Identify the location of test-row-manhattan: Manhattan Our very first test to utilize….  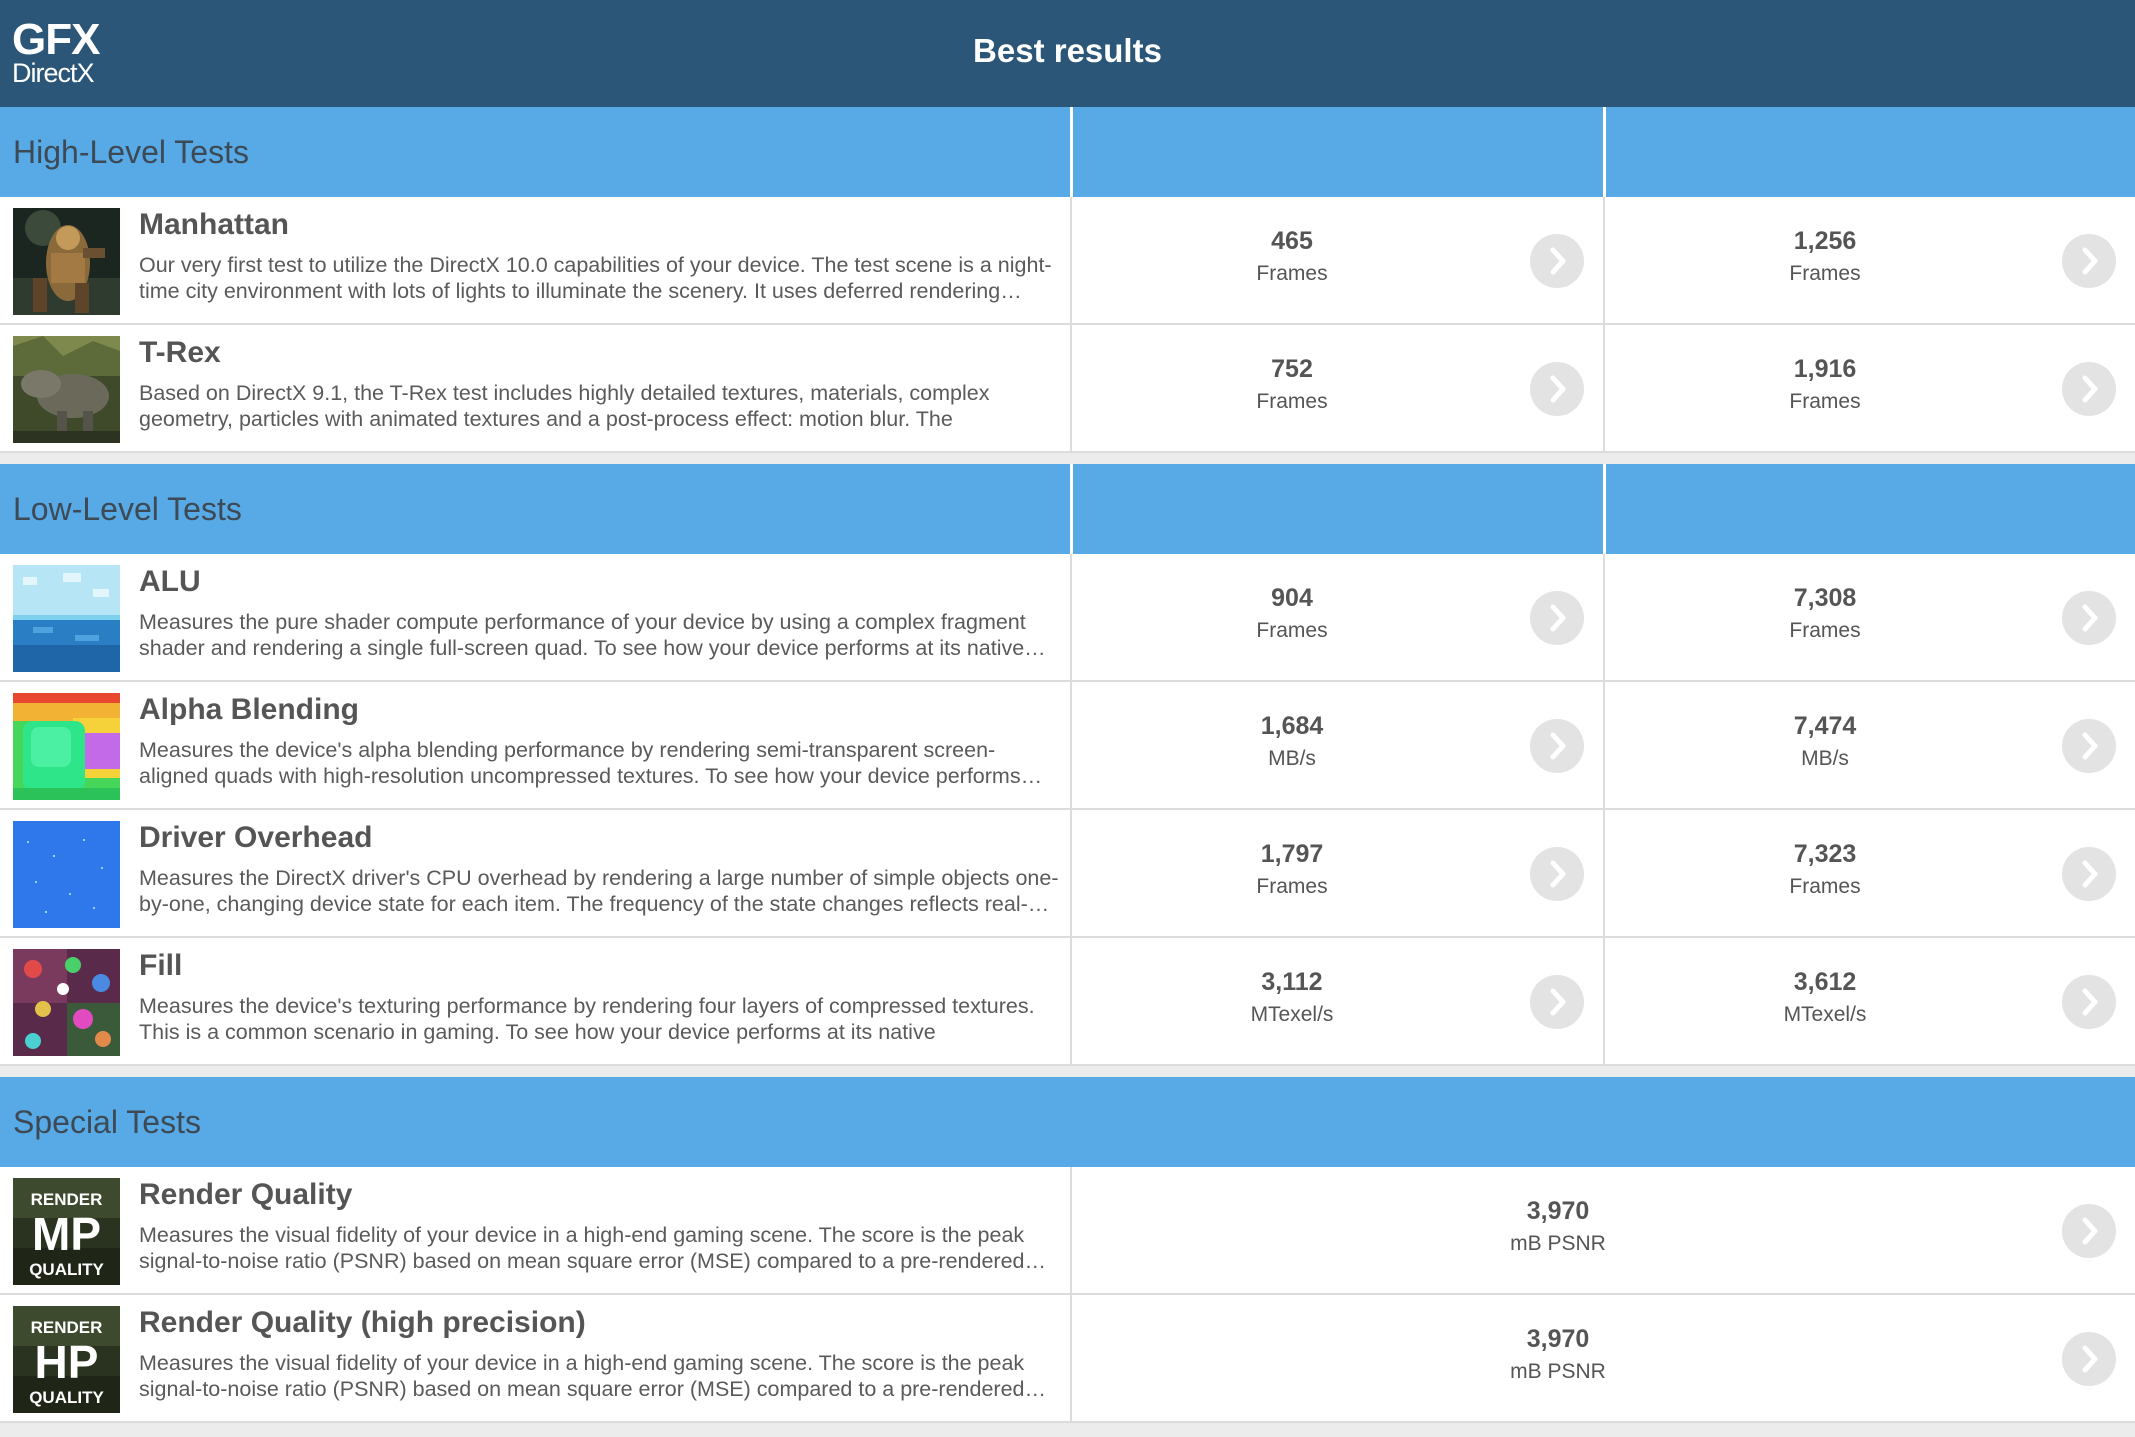
(1067, 261).